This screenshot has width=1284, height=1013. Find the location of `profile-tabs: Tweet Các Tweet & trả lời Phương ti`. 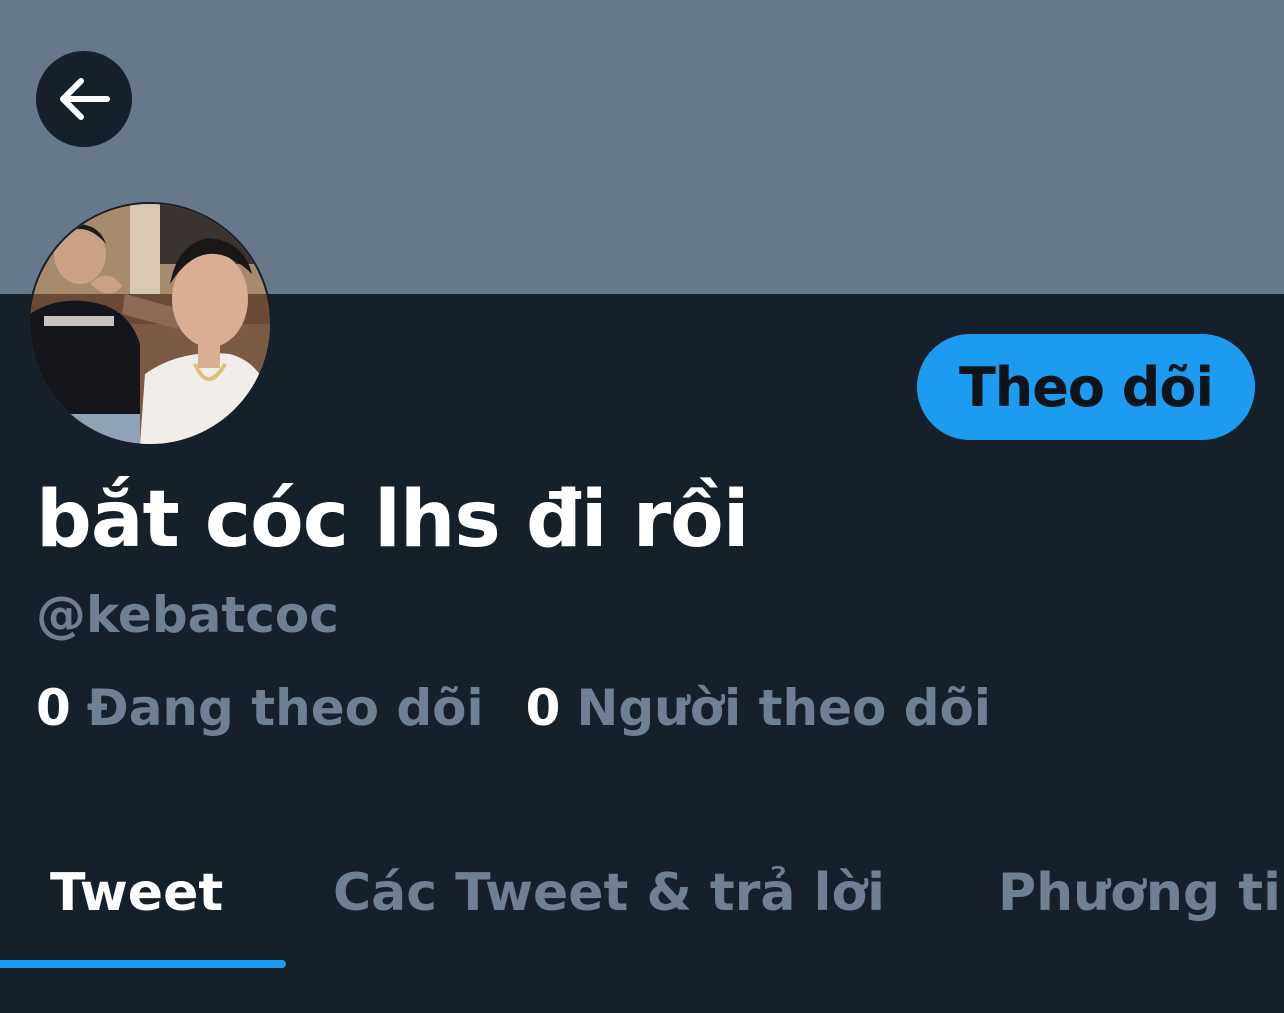

profile-tabs: Tweet Các Tweet & trả lời Phương ti is located at coordinates (642, 898).